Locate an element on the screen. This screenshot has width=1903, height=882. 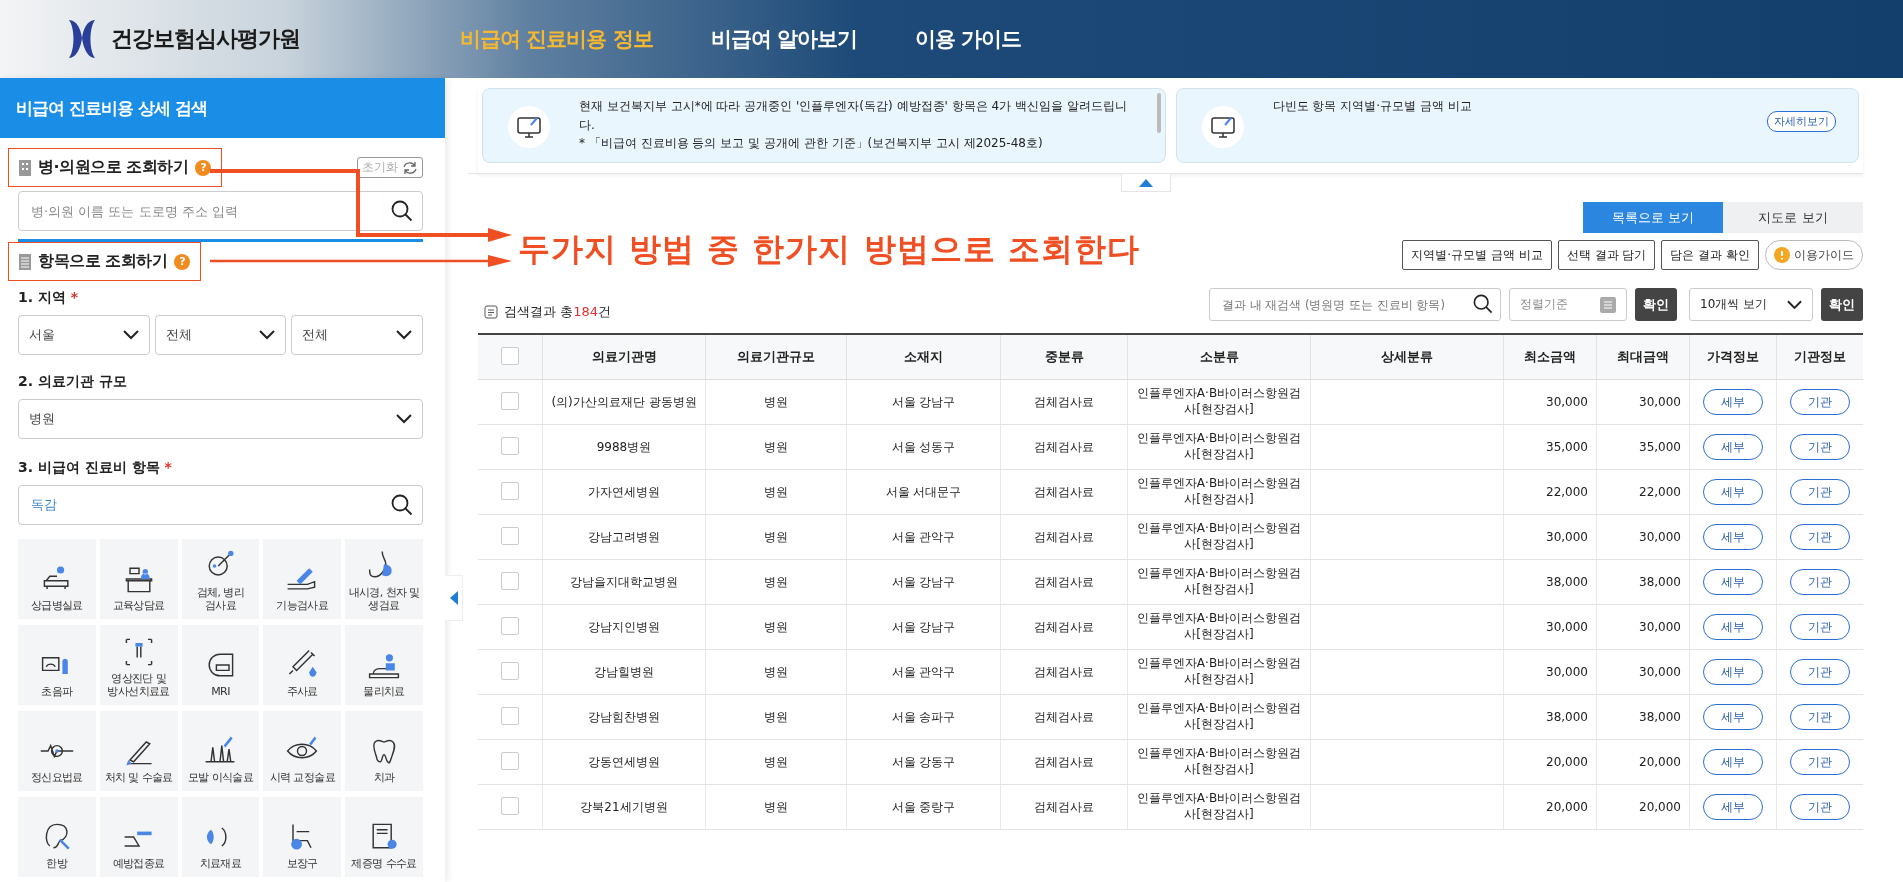
region-select: 서울 is located at coordinates (84, 335).